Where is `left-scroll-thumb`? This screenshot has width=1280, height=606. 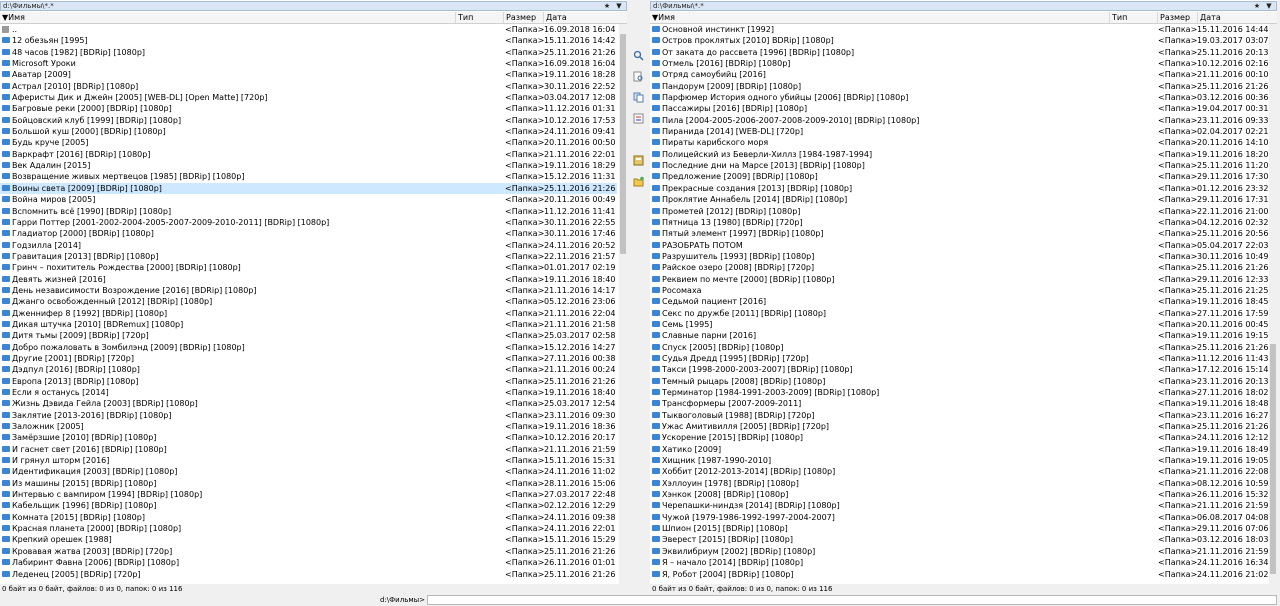 left-scroll-thumb is located at coordinates (623, 144).